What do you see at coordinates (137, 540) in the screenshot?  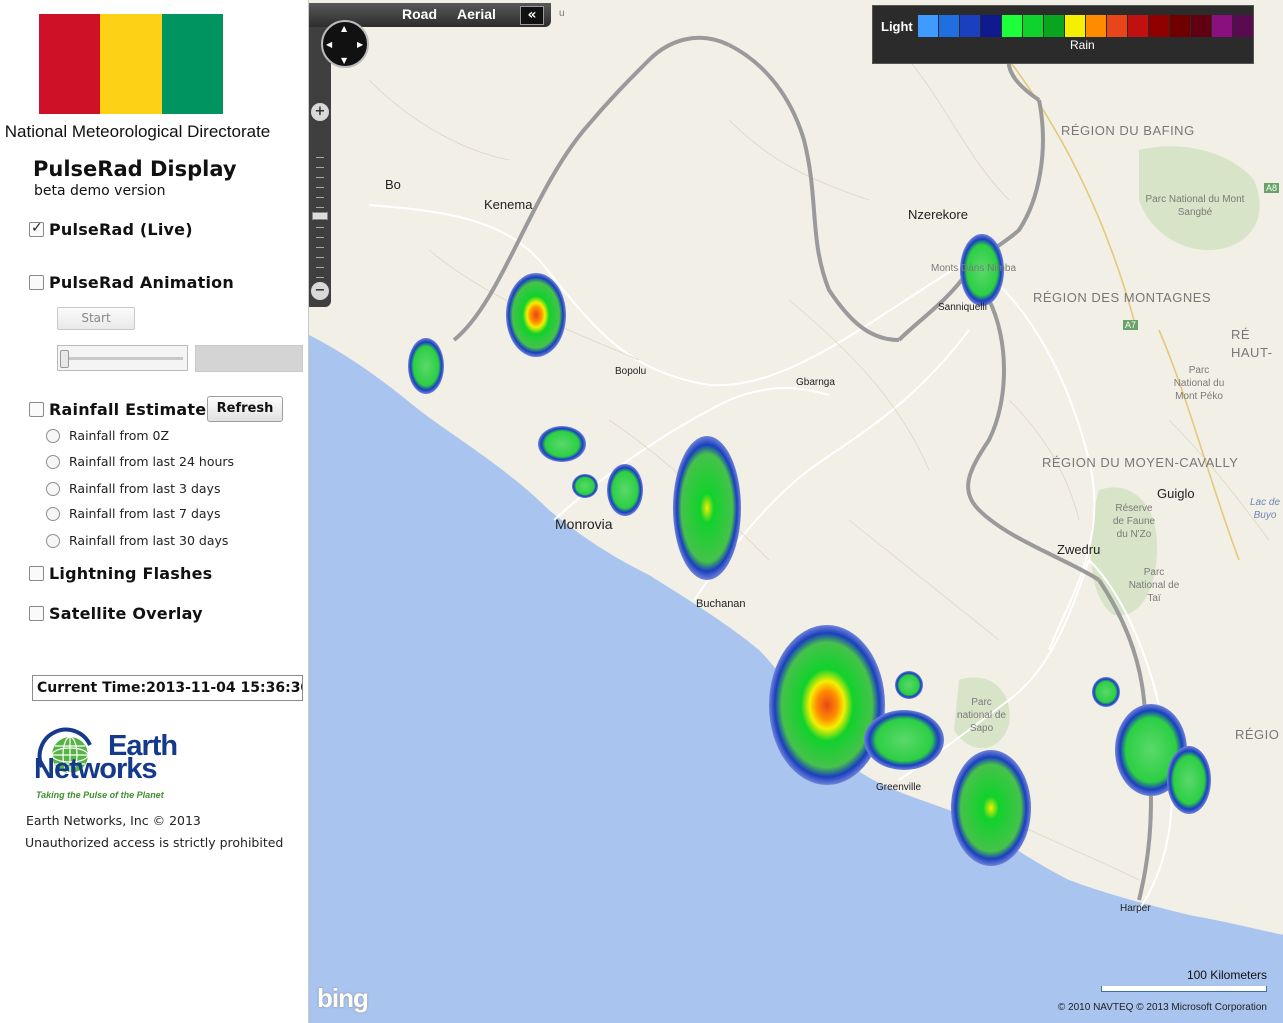 I see `rainfall-option: Rainfall from last 30 days` at bounding box center [137, 540].